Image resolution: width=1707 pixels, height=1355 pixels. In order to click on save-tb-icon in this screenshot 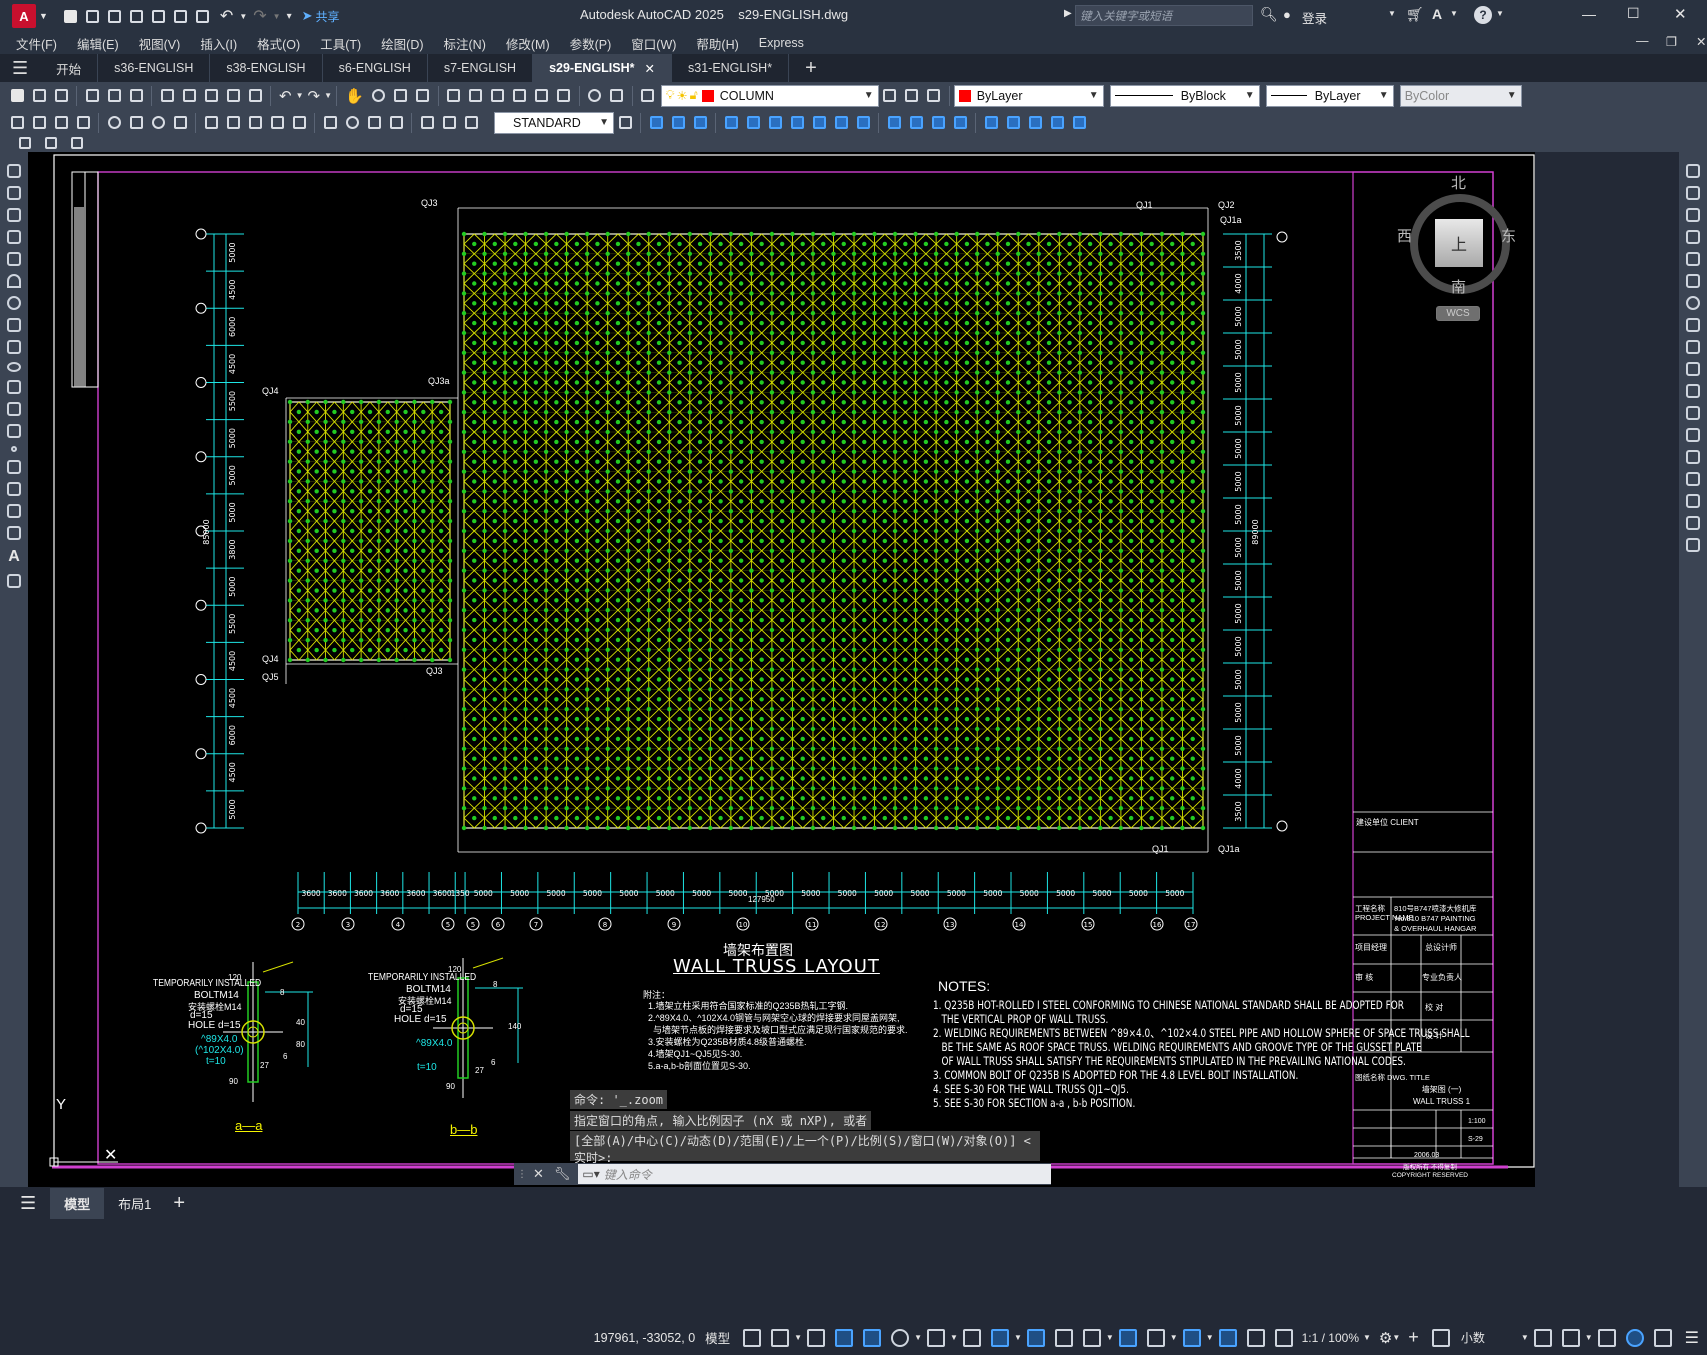, I will do `click(61, 96)`.